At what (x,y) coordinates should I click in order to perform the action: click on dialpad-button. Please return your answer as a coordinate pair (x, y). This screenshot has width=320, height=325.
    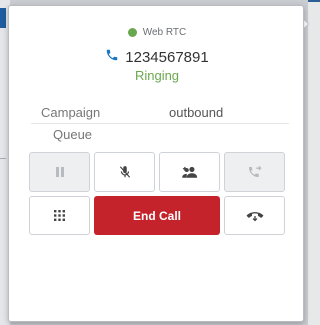
    Looking at the image, I should click on (59, 215).